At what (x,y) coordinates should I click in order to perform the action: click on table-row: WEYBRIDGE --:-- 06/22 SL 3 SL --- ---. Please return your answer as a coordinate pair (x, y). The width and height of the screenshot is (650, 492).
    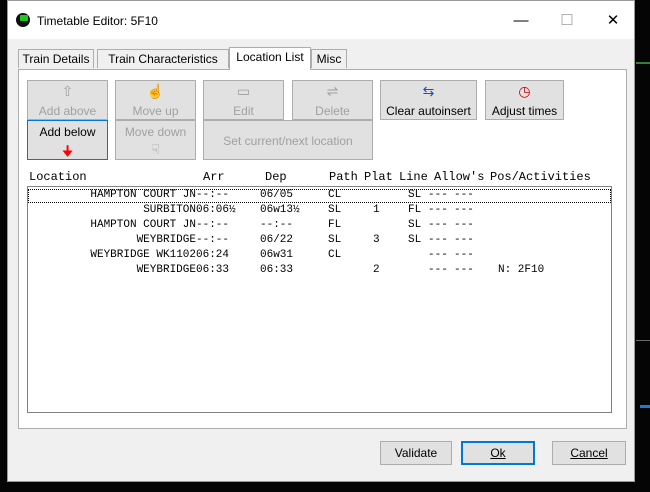
    Looking at the image, I should click on (319, 241).